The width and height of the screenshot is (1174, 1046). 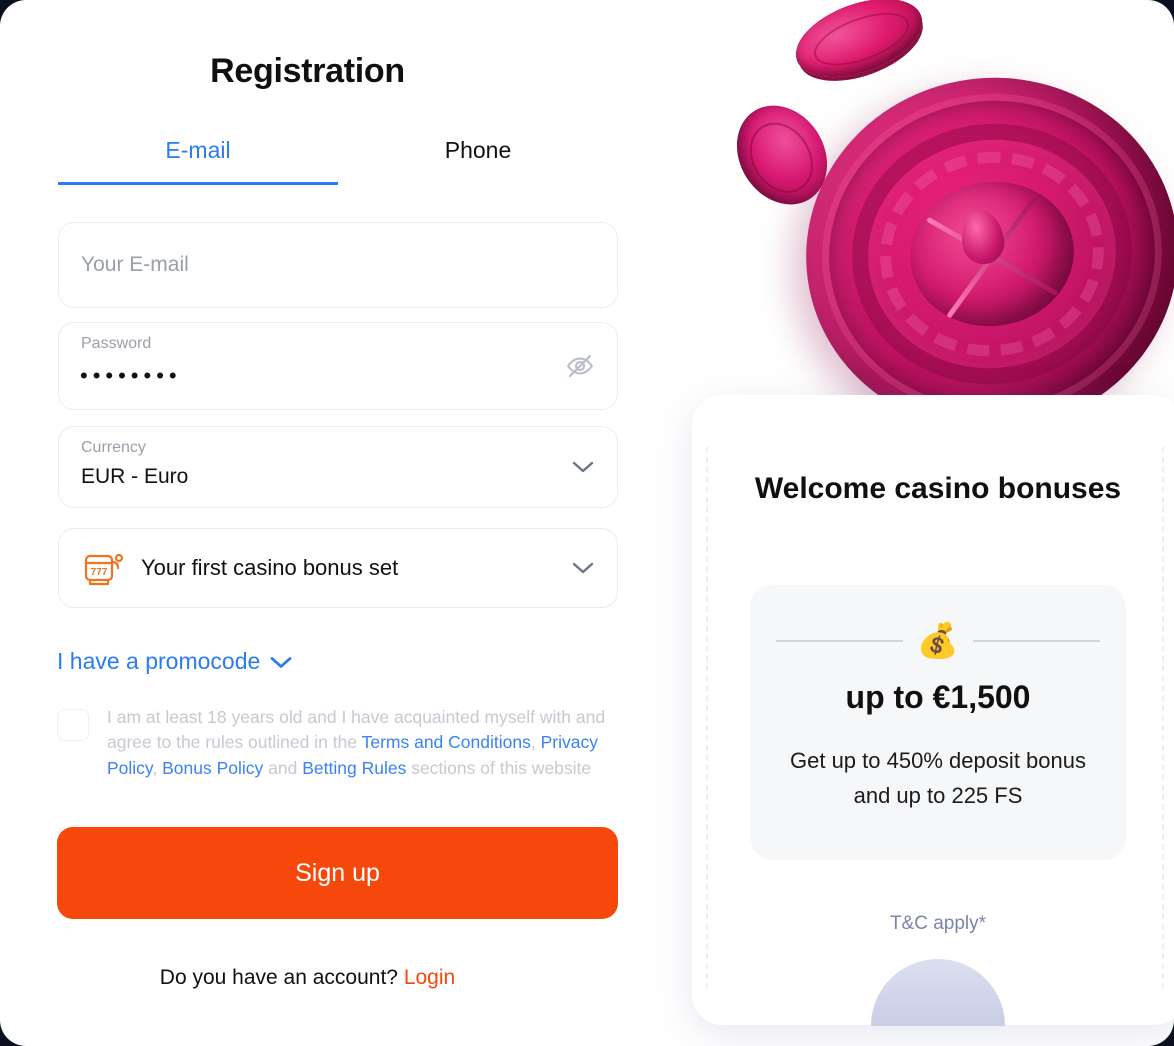 I want to click on tab-email: E-mail, so click(x=198, y=161).